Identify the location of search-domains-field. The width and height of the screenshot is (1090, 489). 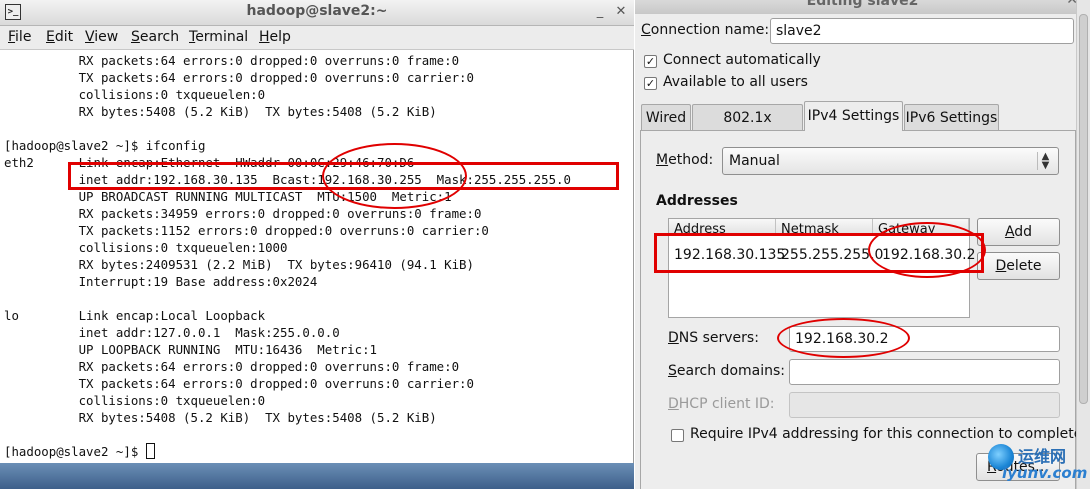
(924, 372).